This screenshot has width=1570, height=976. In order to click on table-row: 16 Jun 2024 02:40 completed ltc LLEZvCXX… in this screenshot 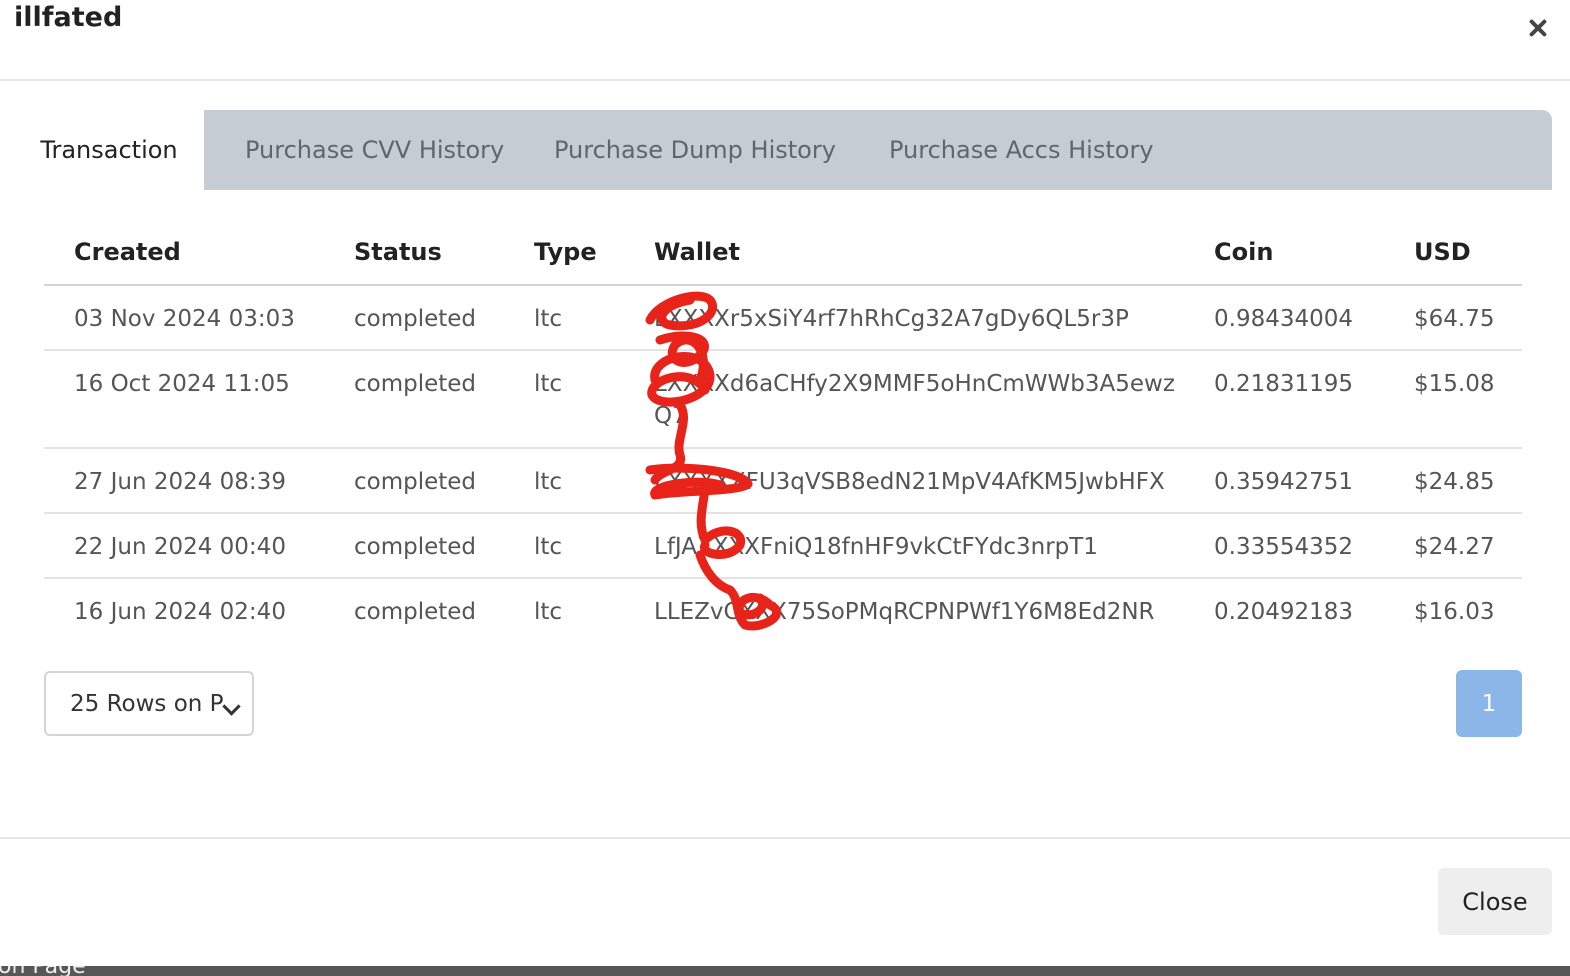, I will do `click(783, 610)`.